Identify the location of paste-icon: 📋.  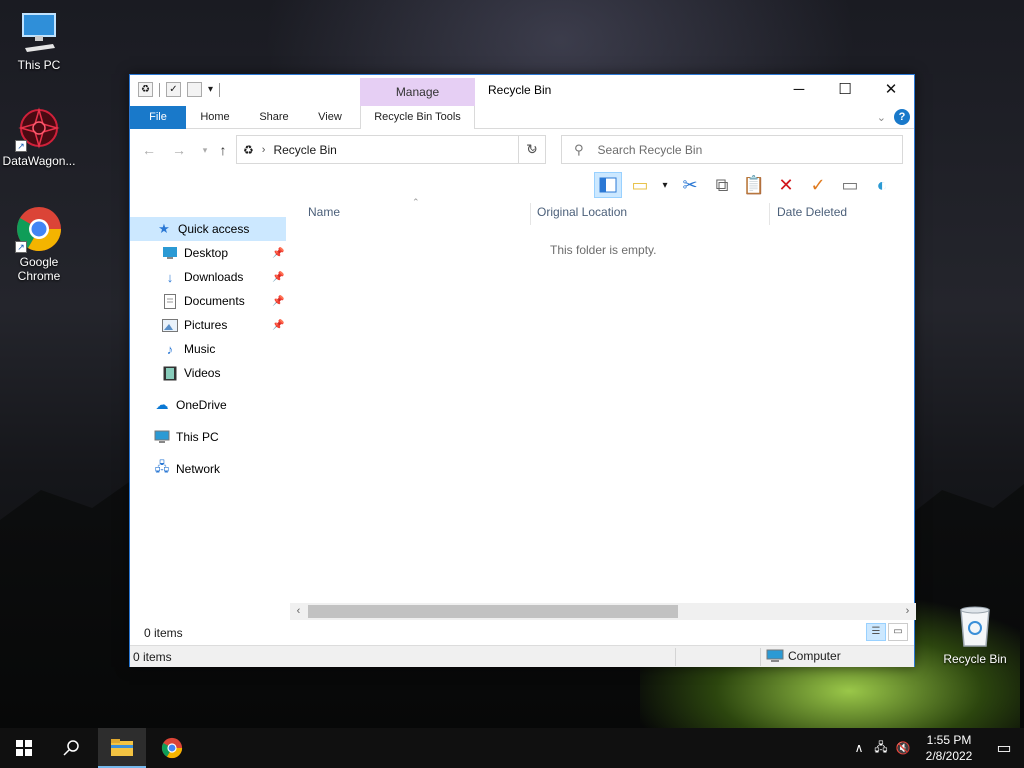
(754, 185).